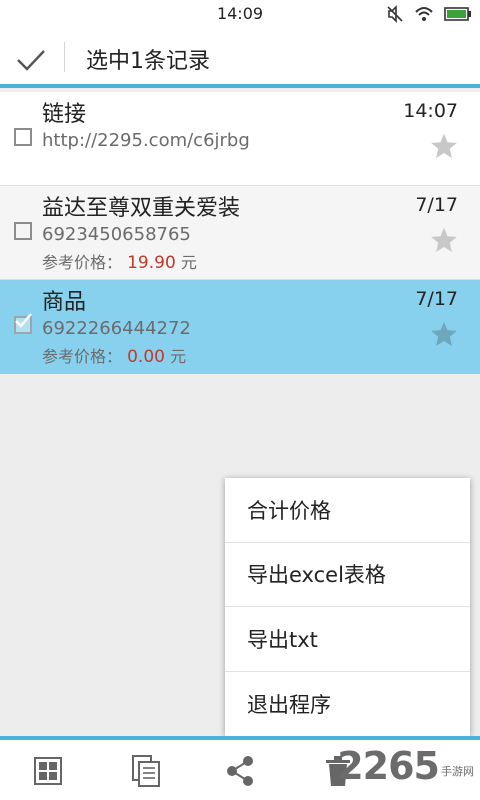 The image size is (480, 800). Describe the element at coordinates (240, 58) in the screenshot. I see `selection-header: 选中1条记录` at that location.